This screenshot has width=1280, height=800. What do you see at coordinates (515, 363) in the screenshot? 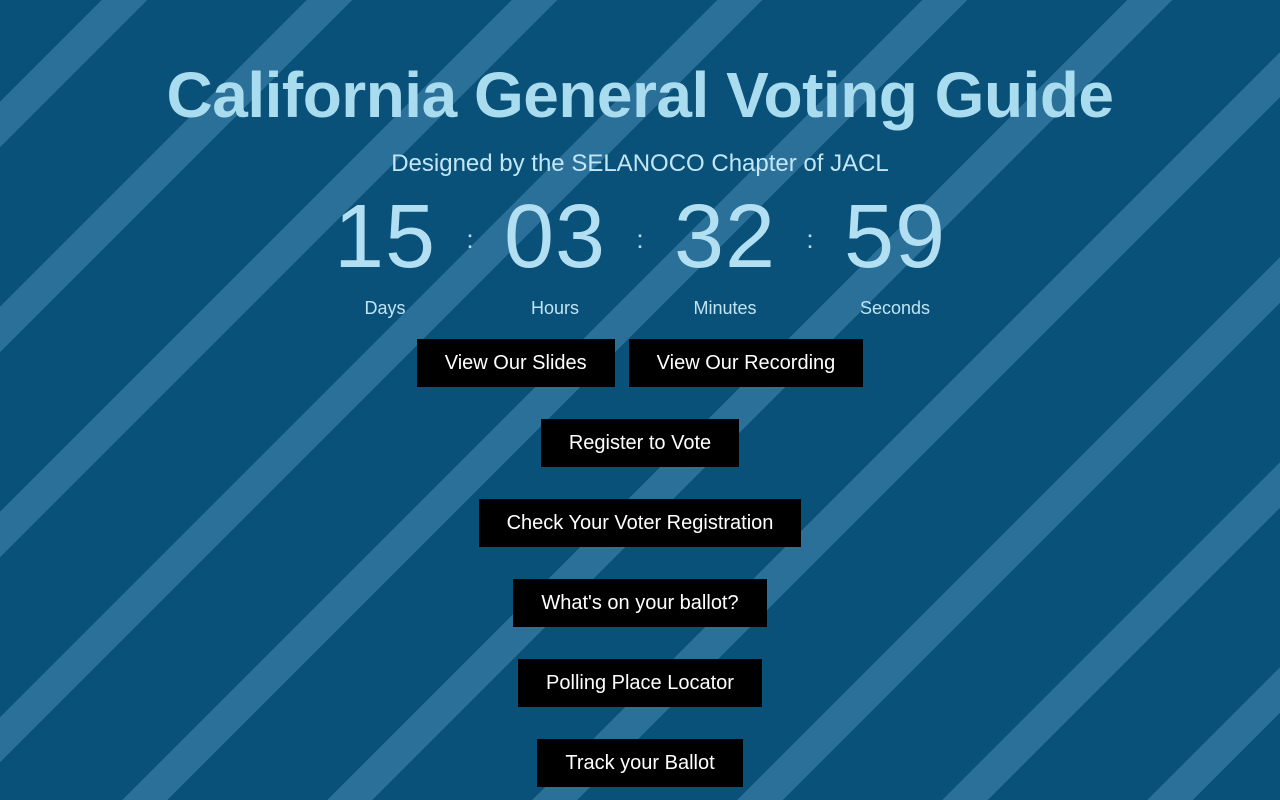
I see `view-our-slides-button: View Our Slides` at bounding box center [515, 363].